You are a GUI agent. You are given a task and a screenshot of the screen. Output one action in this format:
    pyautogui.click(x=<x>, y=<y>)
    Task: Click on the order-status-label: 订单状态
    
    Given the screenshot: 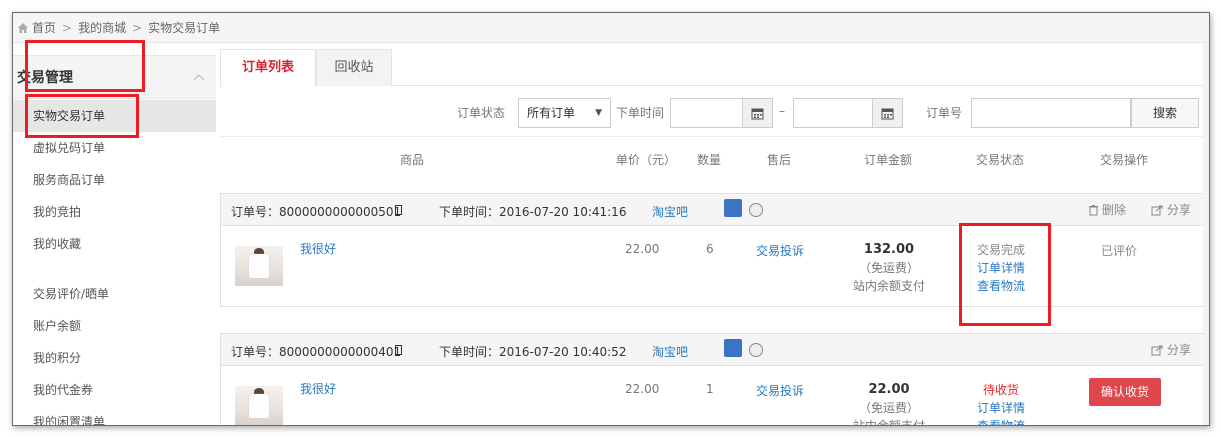 What is the action you would take?
    pyautogui.click(x=481, y=113)
    